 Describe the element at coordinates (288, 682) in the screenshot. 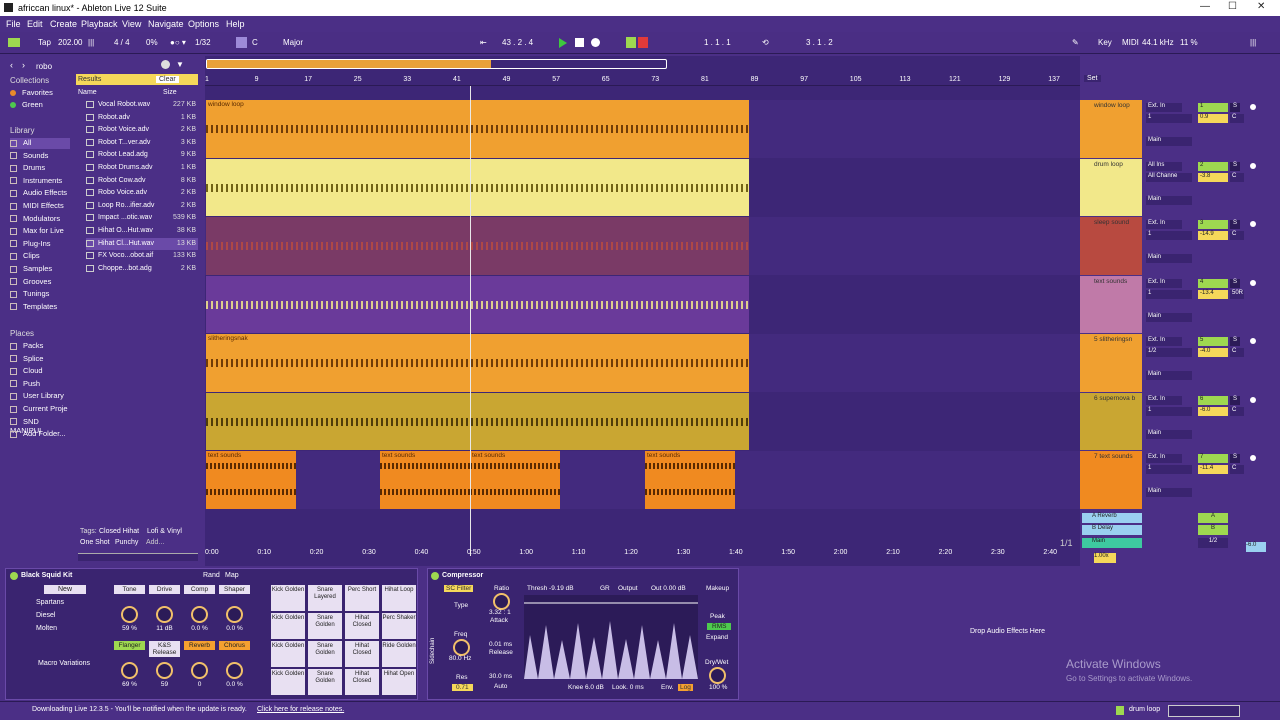

I see `drum-pad: Kick Golden` at that location.